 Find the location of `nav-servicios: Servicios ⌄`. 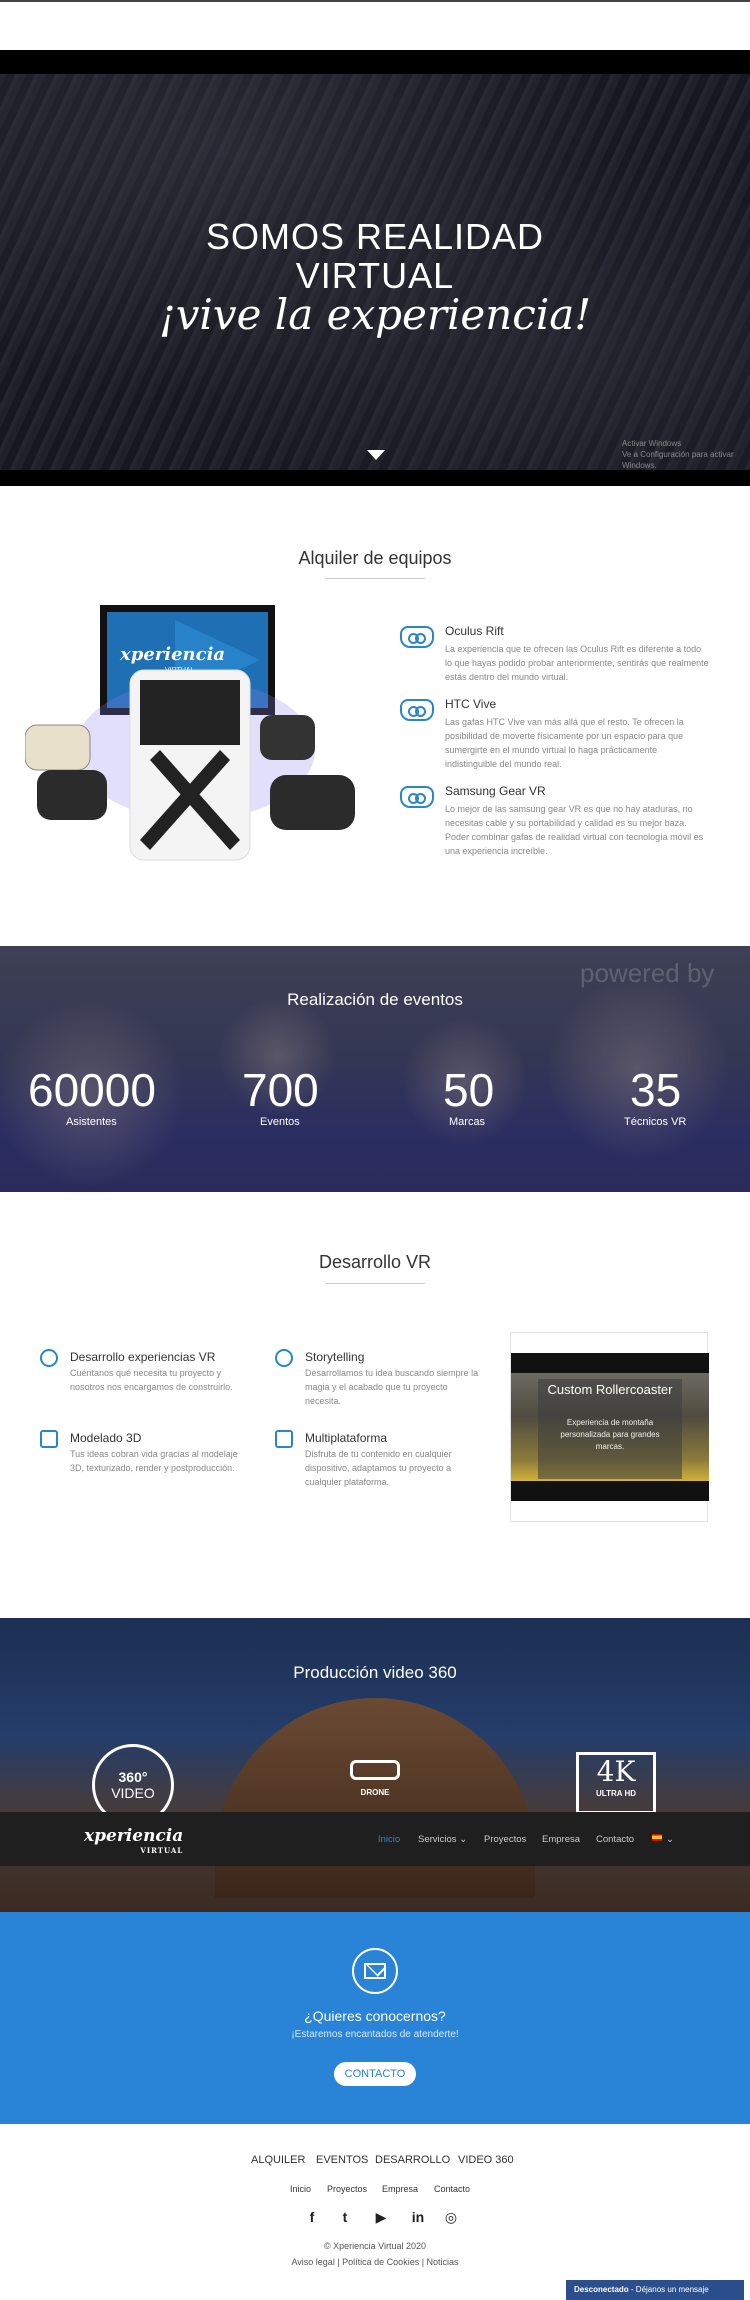

nav-servicios: Servicios ⌄ is located at coordinates (442, 1839).